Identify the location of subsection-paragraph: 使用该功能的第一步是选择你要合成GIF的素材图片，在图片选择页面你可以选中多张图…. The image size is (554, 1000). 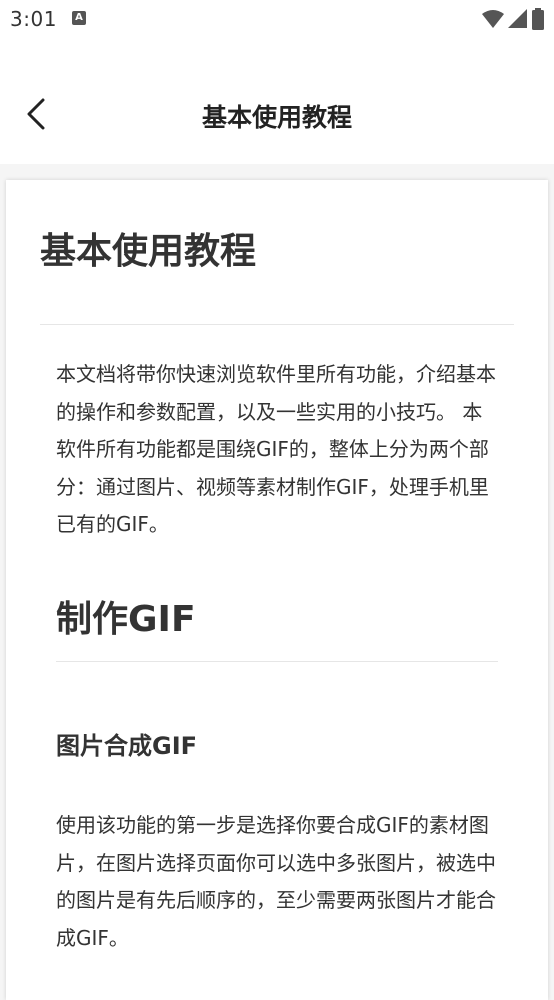
(276, 881).